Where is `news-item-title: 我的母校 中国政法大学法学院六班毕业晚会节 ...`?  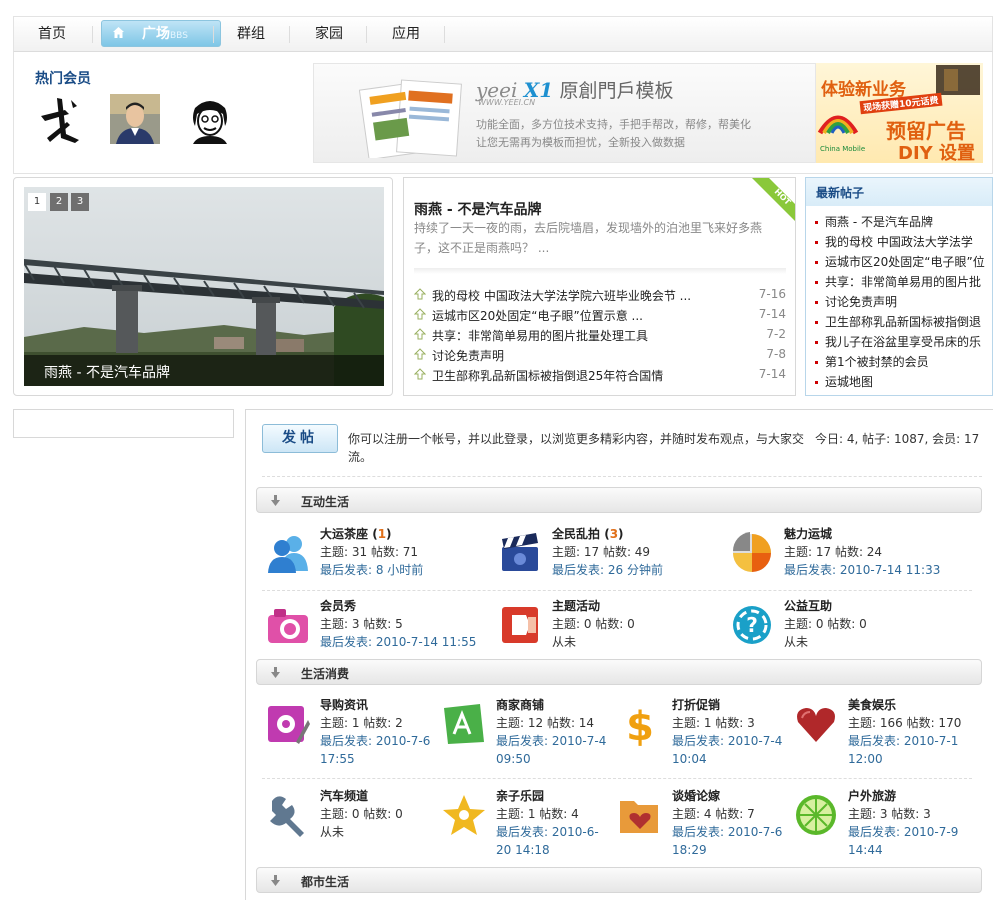
news-item-title: 我的母校 中国政法大学法学院六班毕业晚会节 ... is located at coordinates (562, 296).